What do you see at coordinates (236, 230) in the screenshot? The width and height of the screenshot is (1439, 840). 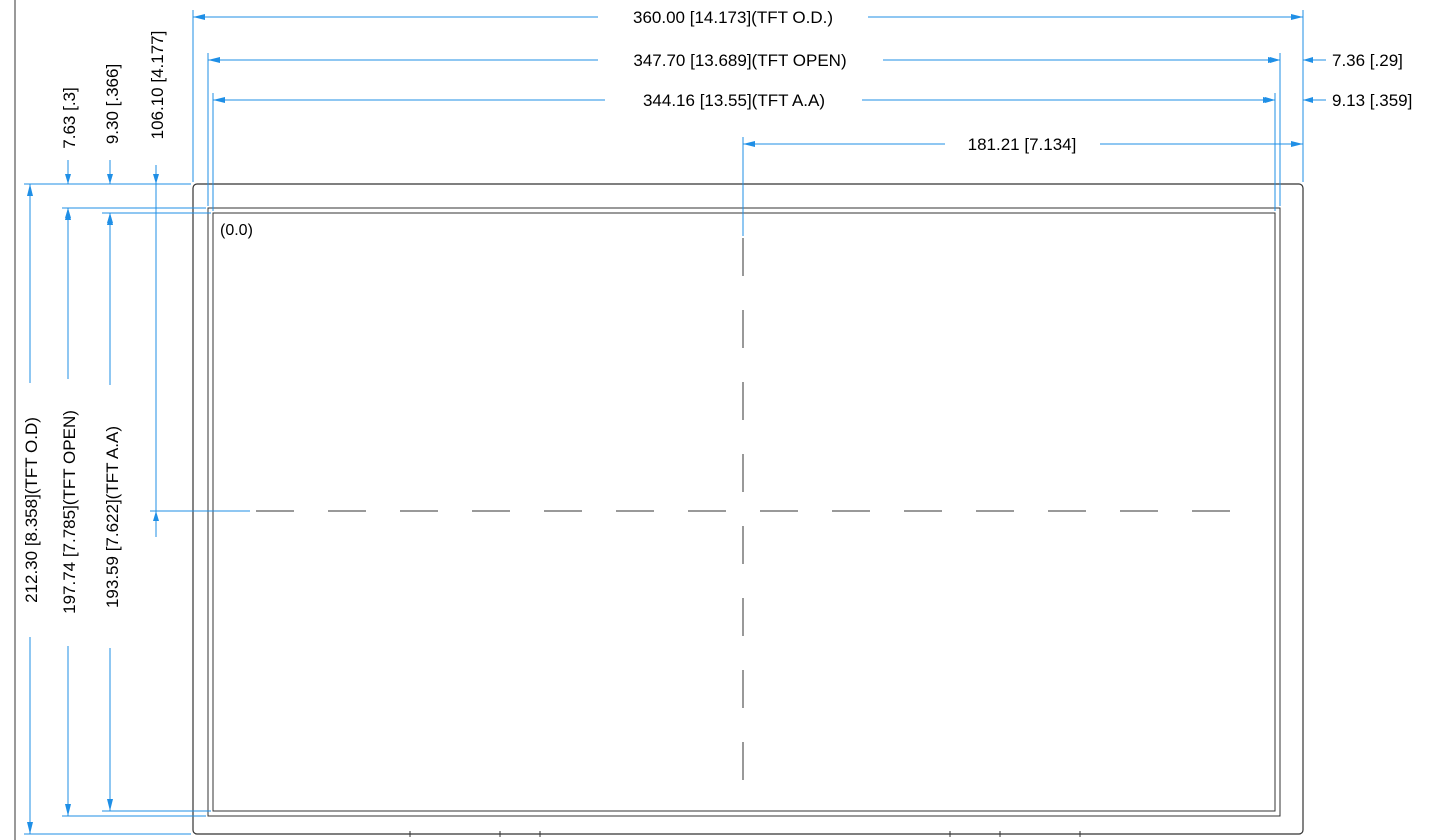 I see `origin-label: (0.0)` at bounding box center [236, 230].